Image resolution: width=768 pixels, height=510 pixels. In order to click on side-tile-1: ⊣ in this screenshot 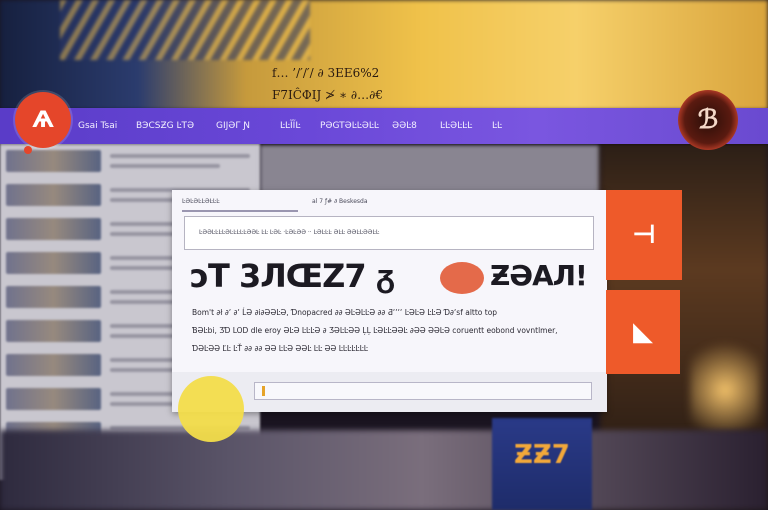, I will do `click(644, 235)`.